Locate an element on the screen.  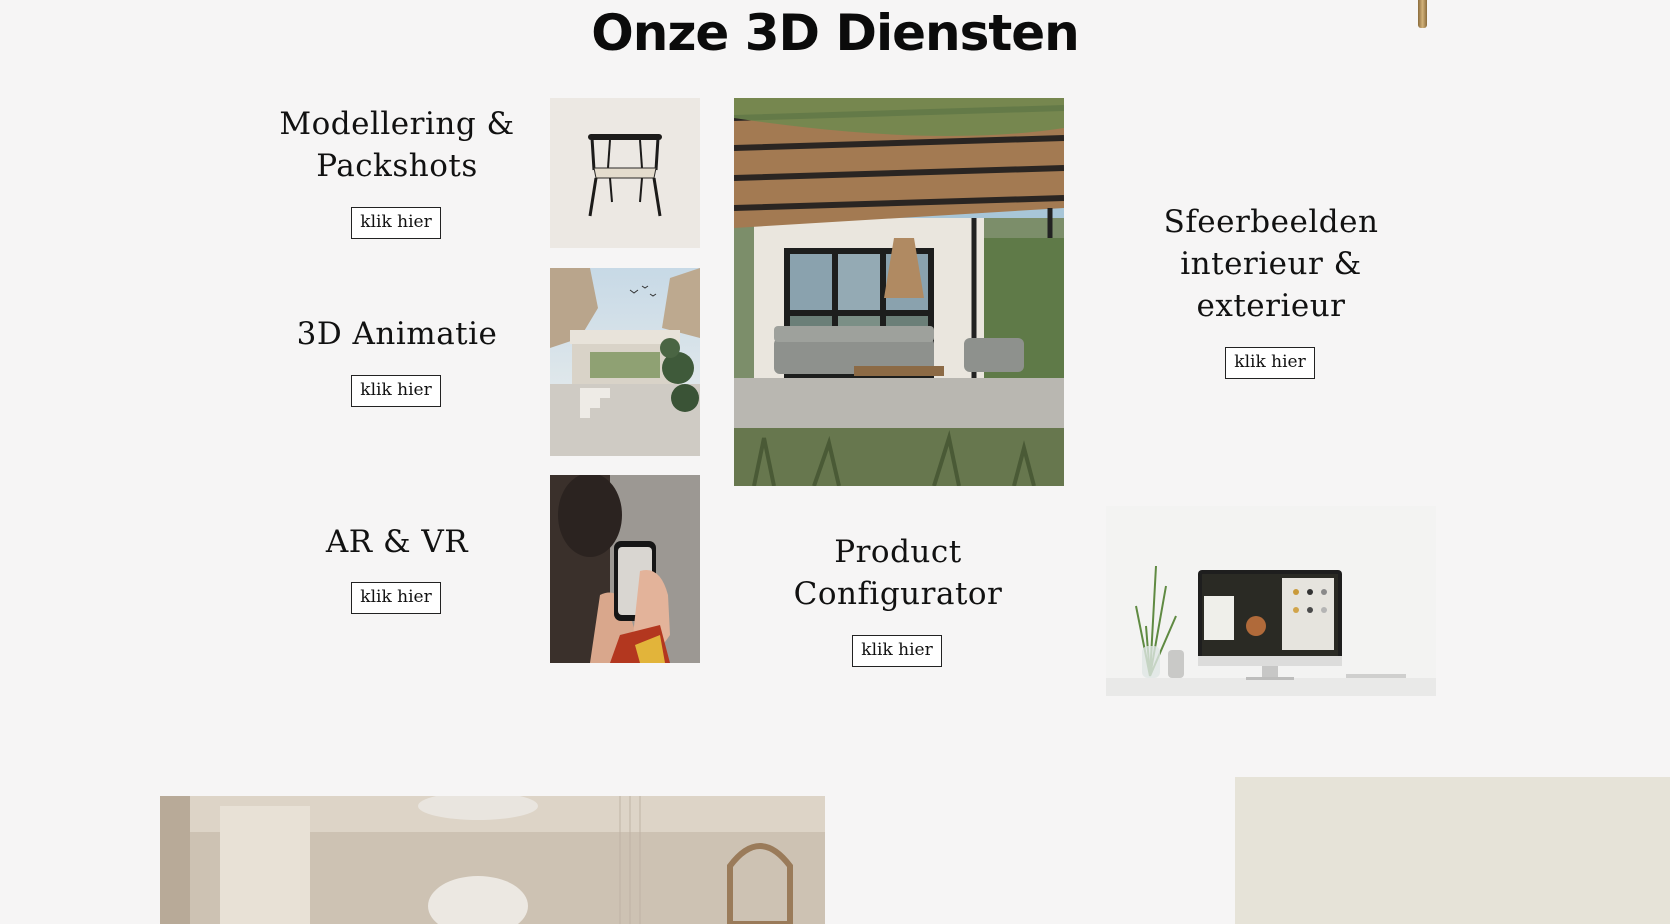
service-title-3d-animatie: 3D Animatie is located at coordinates (397, 334).